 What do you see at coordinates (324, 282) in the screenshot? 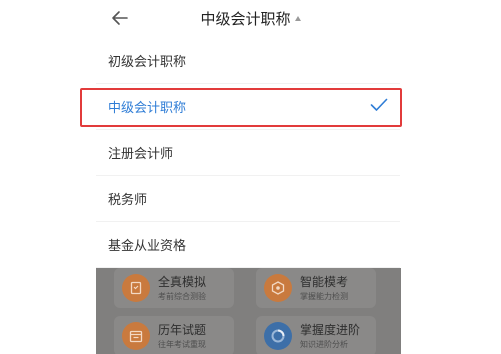
I see `card-title: 智能模考` at bounding box center [324, 282].